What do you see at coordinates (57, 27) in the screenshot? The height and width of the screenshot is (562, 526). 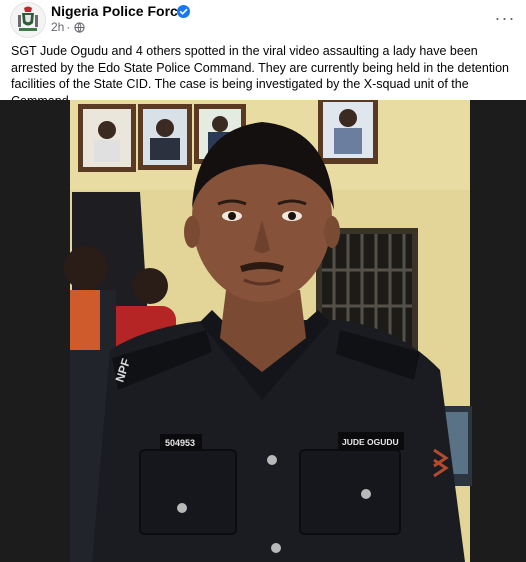 I see `post-timestamp: 2h` at bounding box center [57, 27].